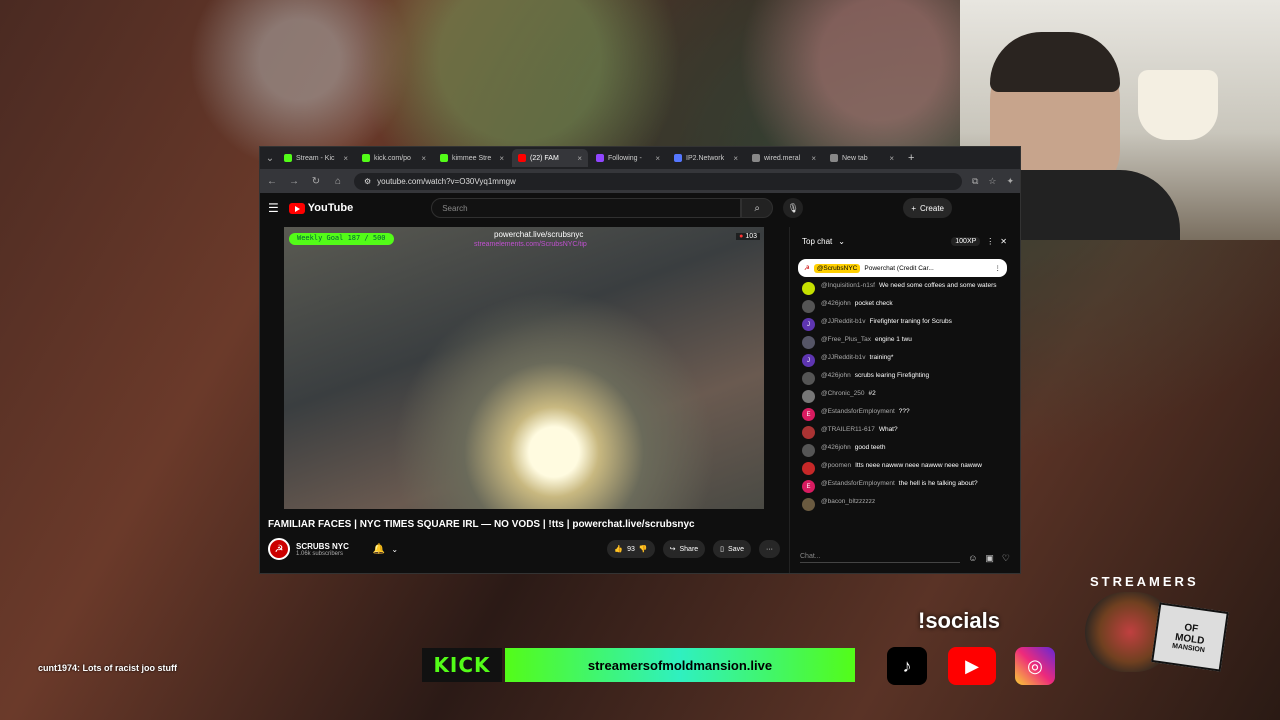 The image size is (1280, 720). I want to click on chat-username: @TRAILER11-617, so click(848, 429).